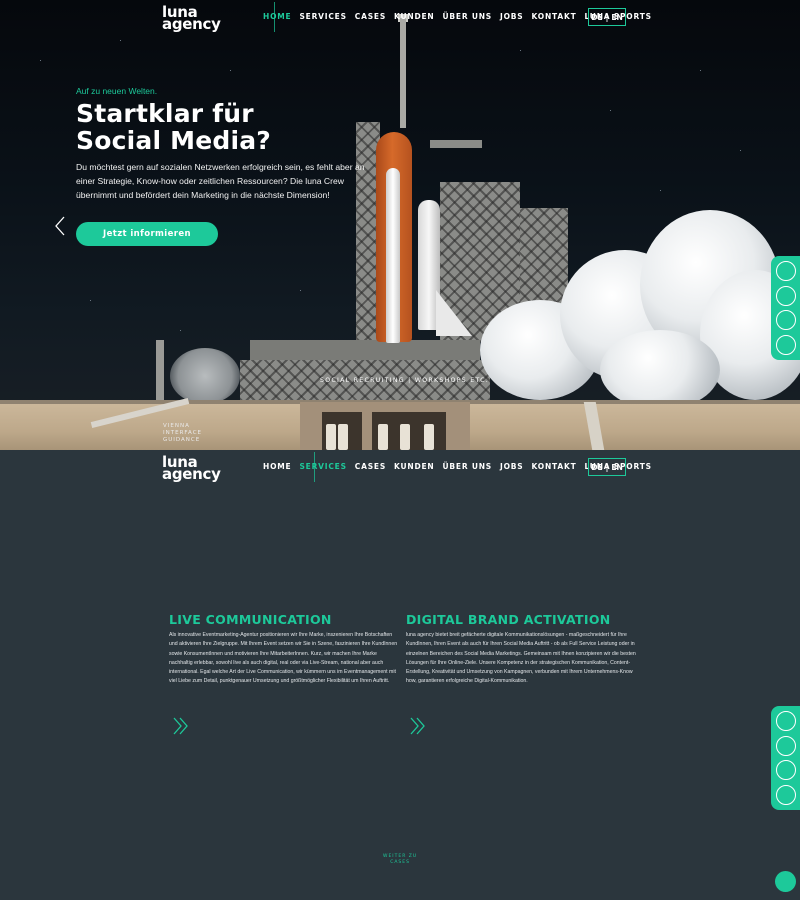  I want to click on headline-line-2: Social Media?, so click(173, 140).